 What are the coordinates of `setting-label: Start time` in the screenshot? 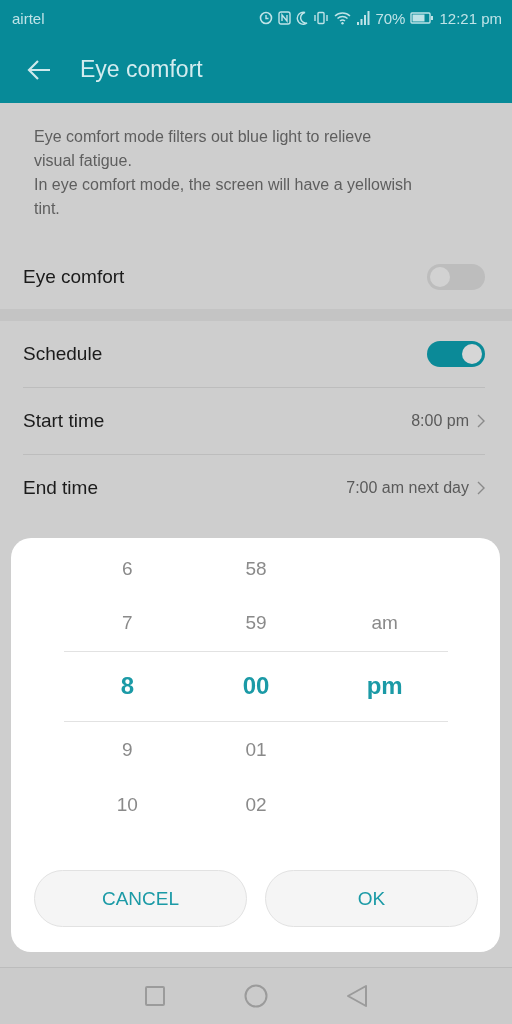 It's located at (64, 421).